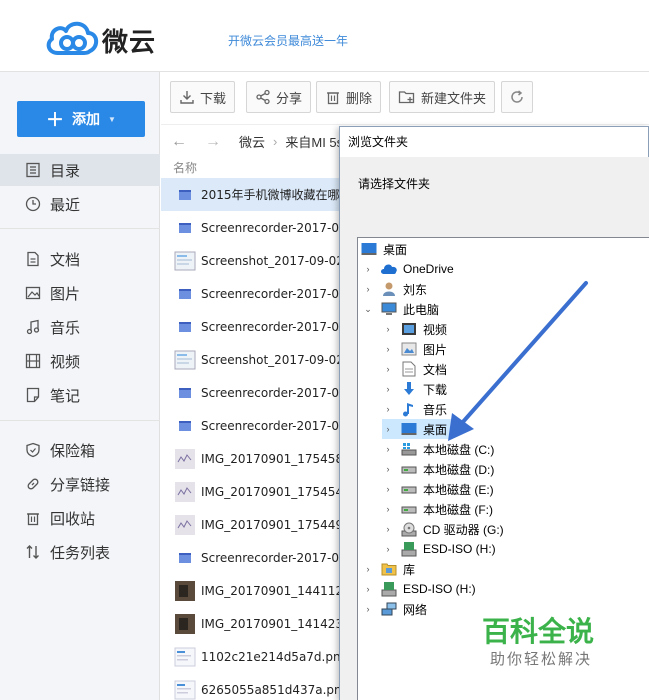  I want to click on caret-down-icon: ▼, so click(112, 119).